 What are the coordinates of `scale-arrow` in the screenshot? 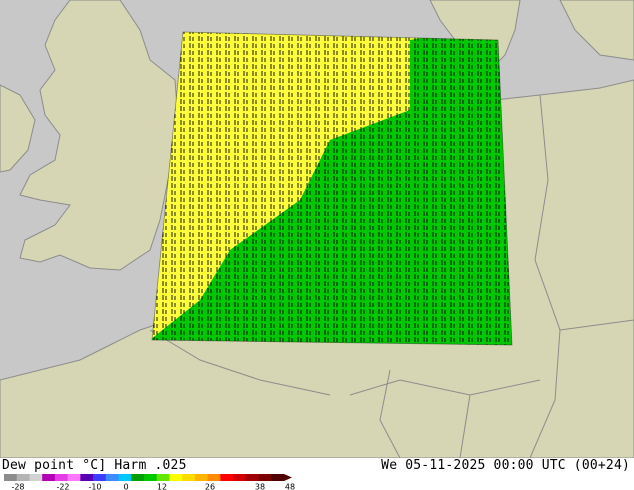 It's located at (288, 477).